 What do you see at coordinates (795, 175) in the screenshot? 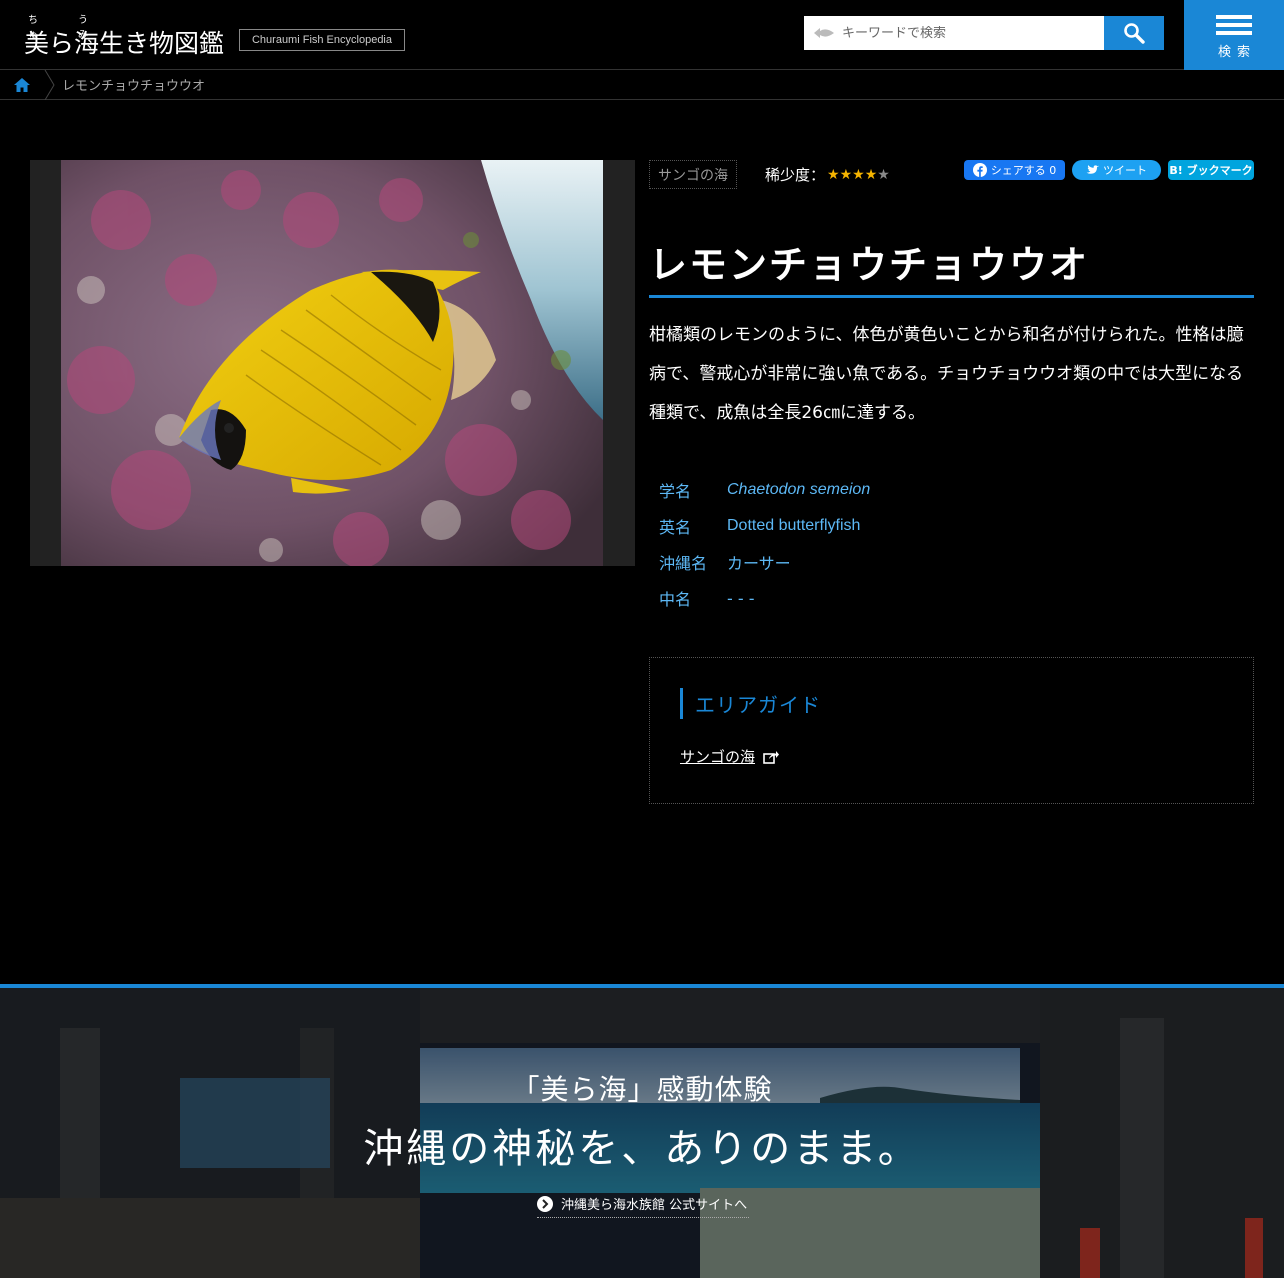
I see `rarity-label: 稀少度：` at bounding box center [795, 175].